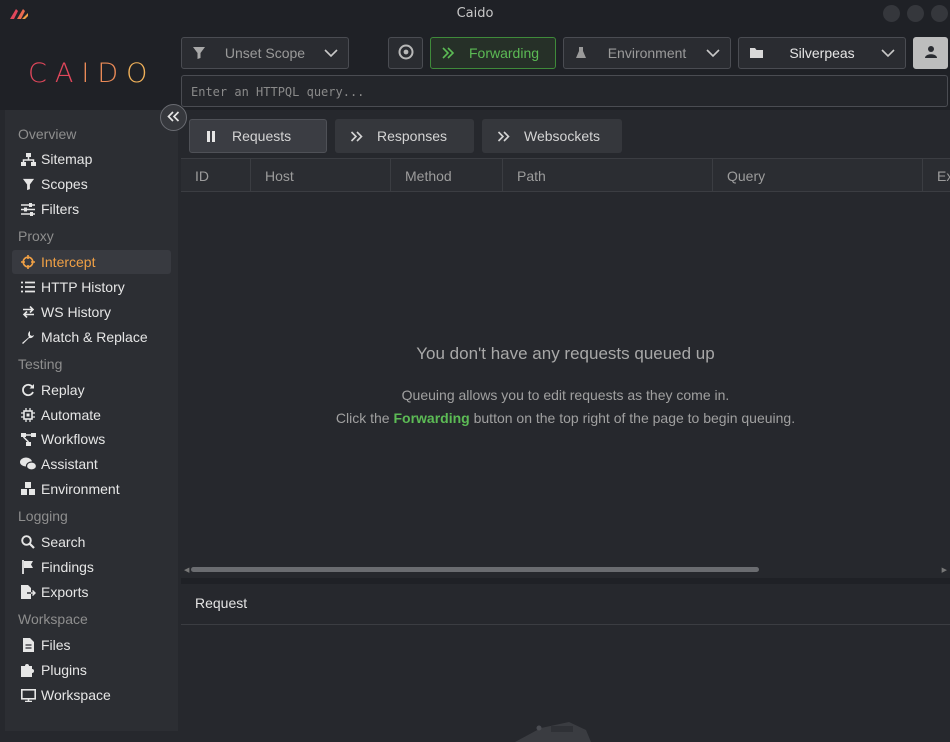 The width and height of the screenshot is (950, 742). I want to click on sidebar-item-http-history: HTTP History, so click(91, 287).